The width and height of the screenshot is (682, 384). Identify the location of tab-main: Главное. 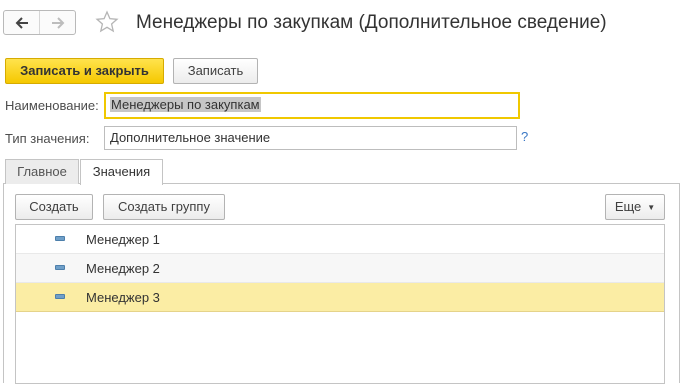
(42, 171).